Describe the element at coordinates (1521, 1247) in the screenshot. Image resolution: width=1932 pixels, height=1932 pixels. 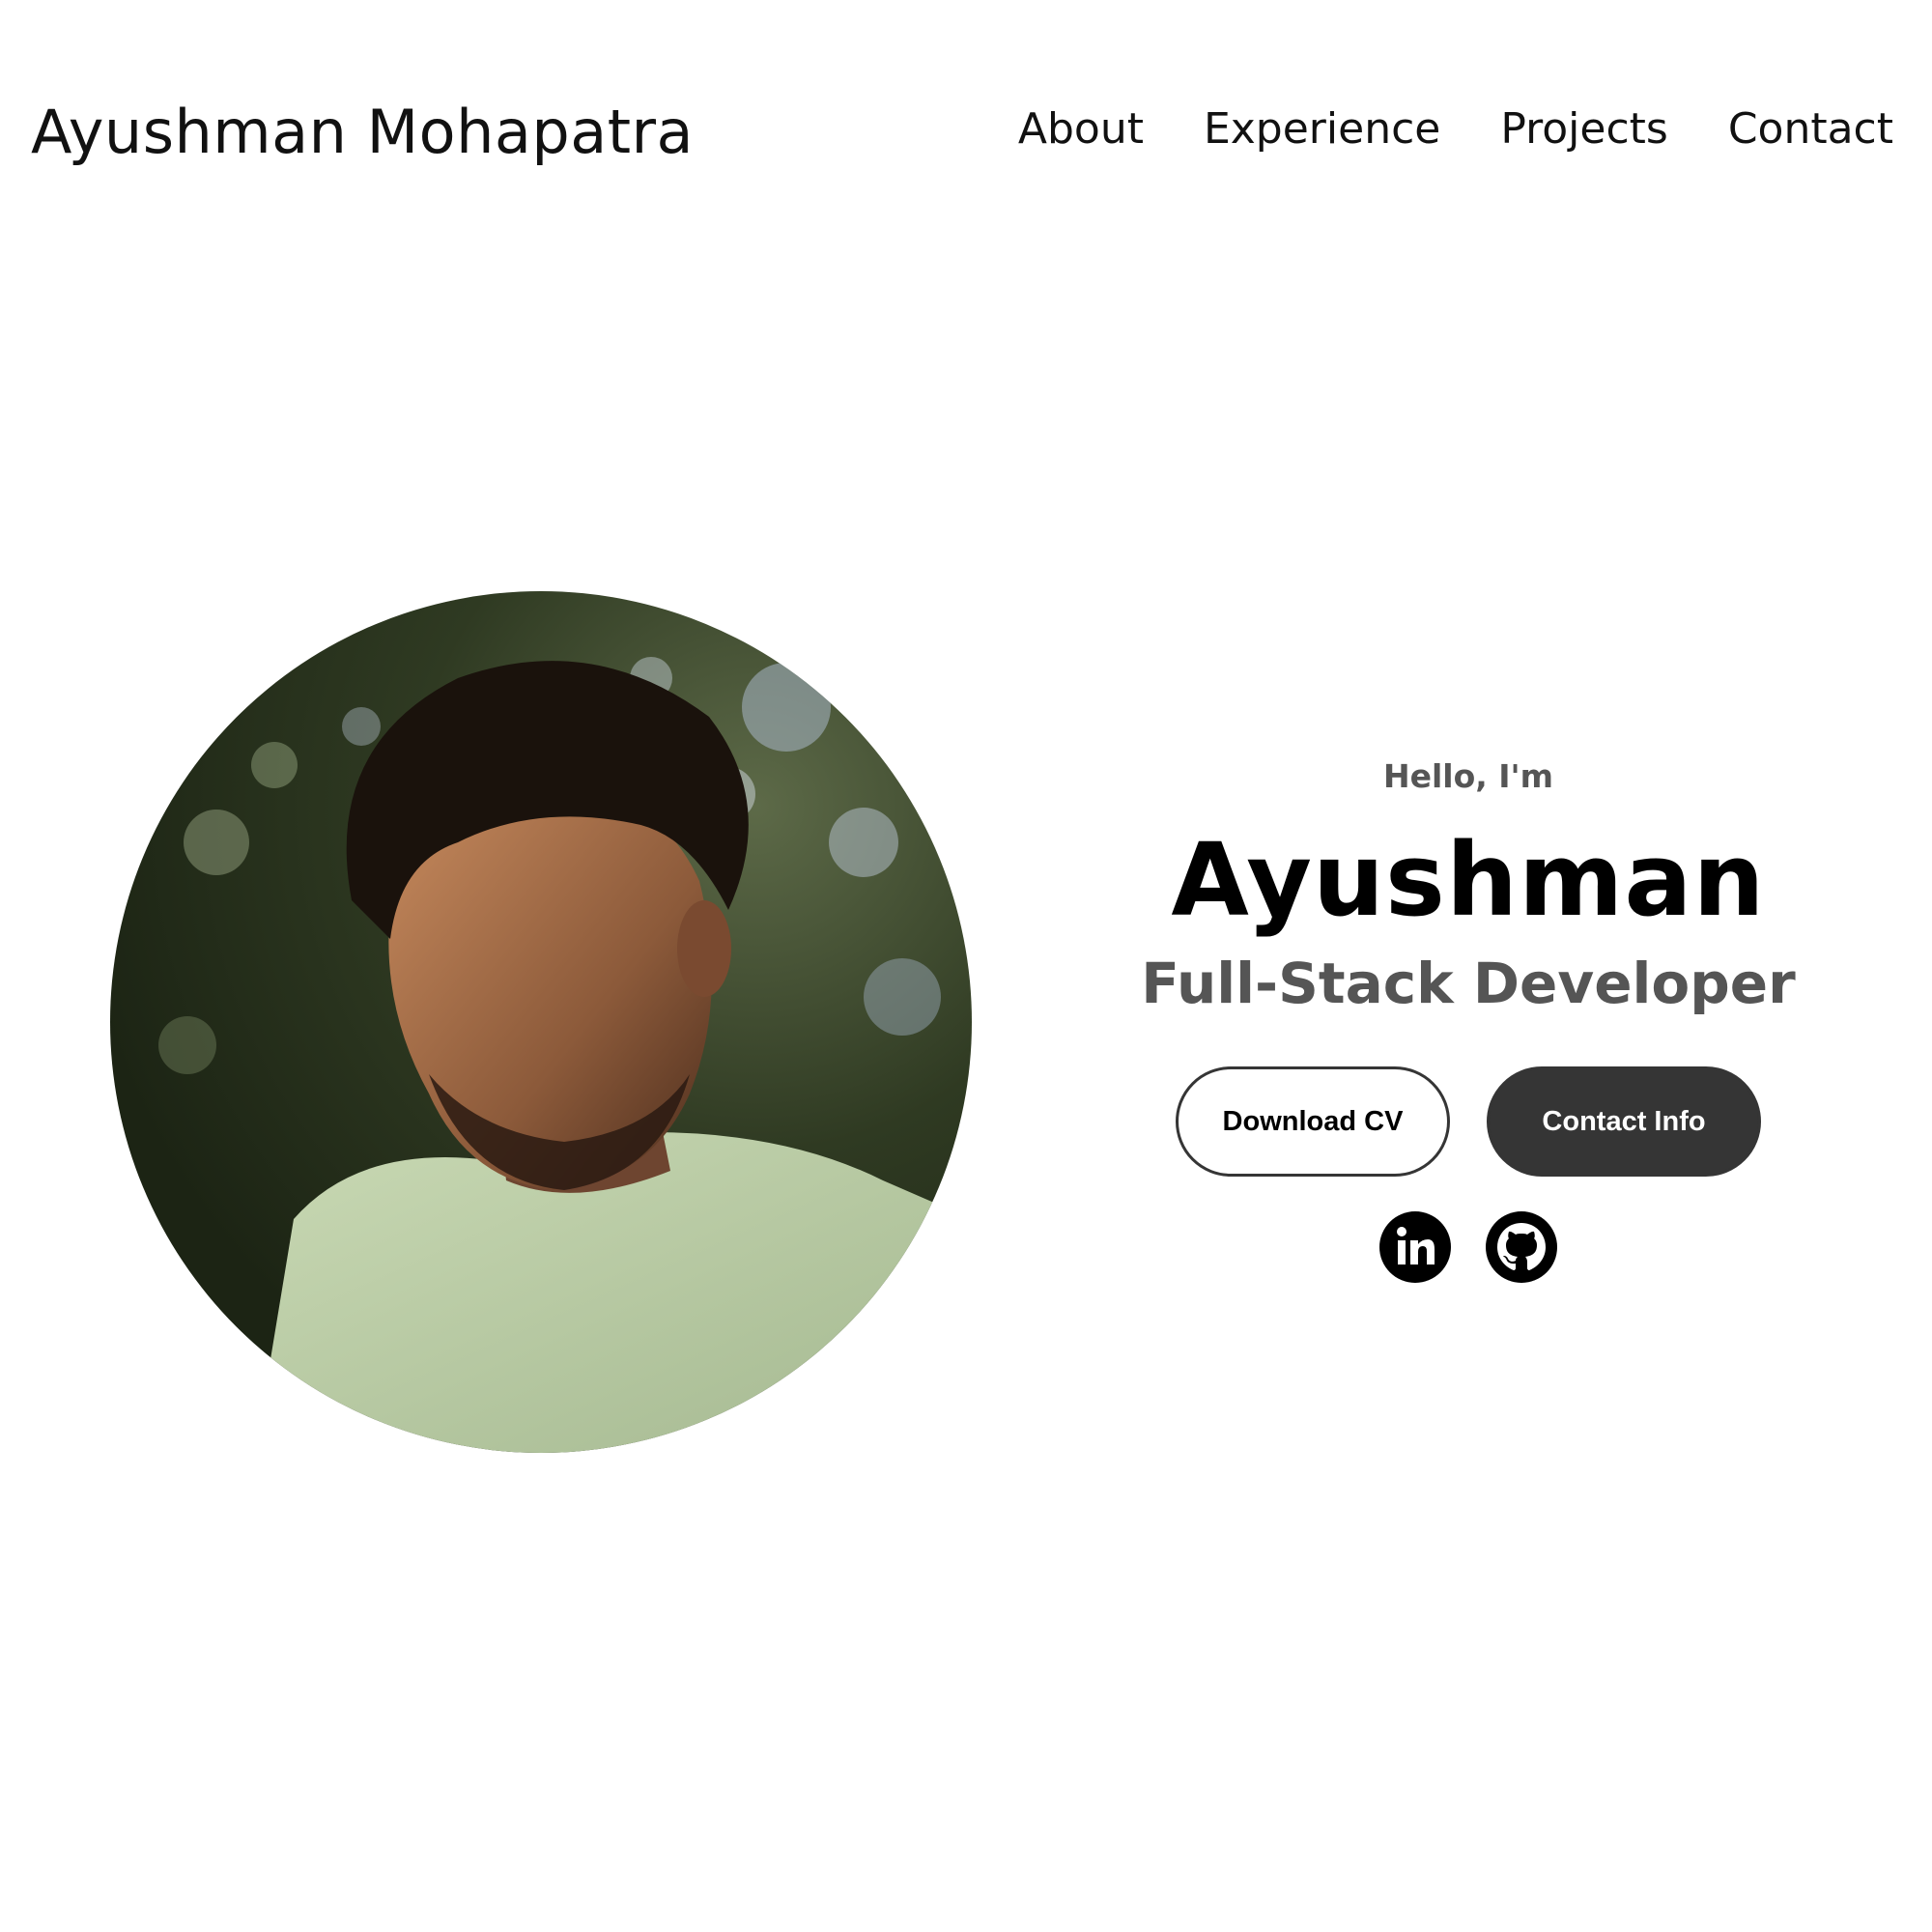
I see `github-icon` at that location.